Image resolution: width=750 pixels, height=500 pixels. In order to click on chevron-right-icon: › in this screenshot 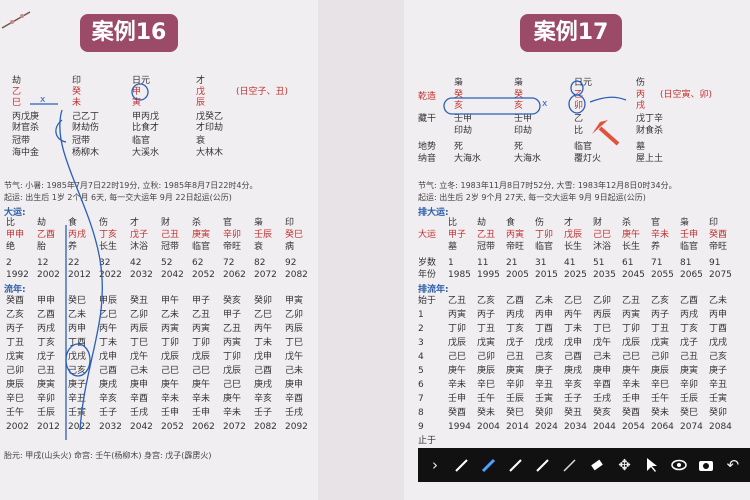, I will do `click(435, 465)`.